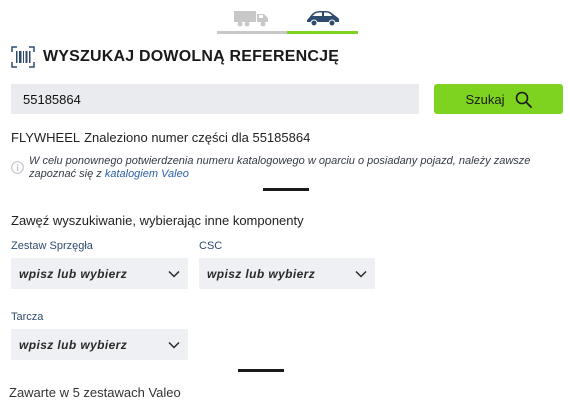  Describe the element at coordinates (211, 246) in the screenshot. I see `filter-label: CSC` at that location.